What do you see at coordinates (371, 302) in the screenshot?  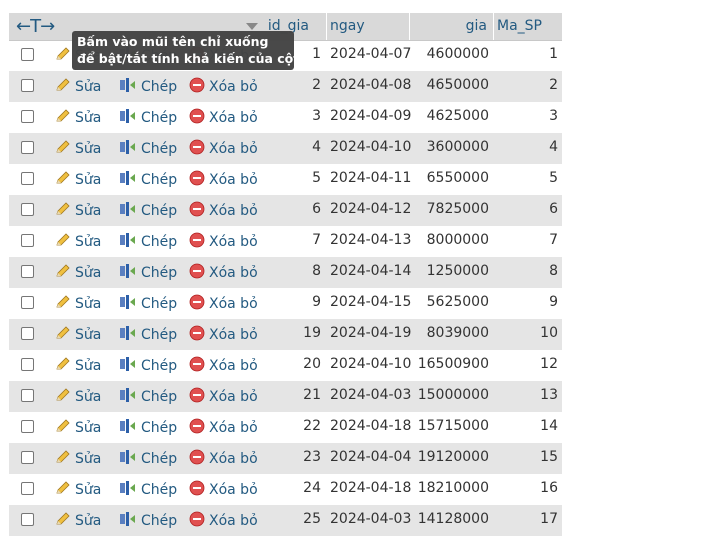 I see `cell-ngay: 2024-04-15` at bounding box center [371, 302].